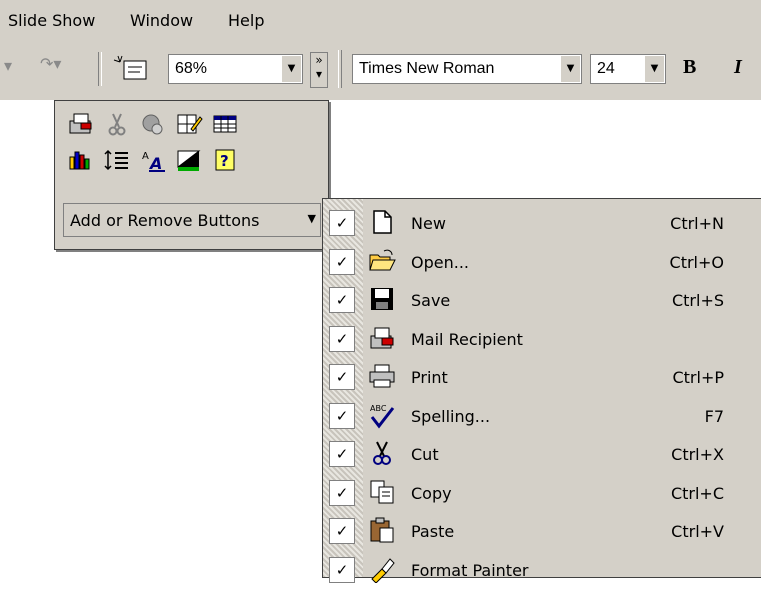 The width and height of the screenshot is (761, 589). What do you see at coordinates (383, 493) in the screenshot?
I see `copy-icon` at bounding box center [383, 493].